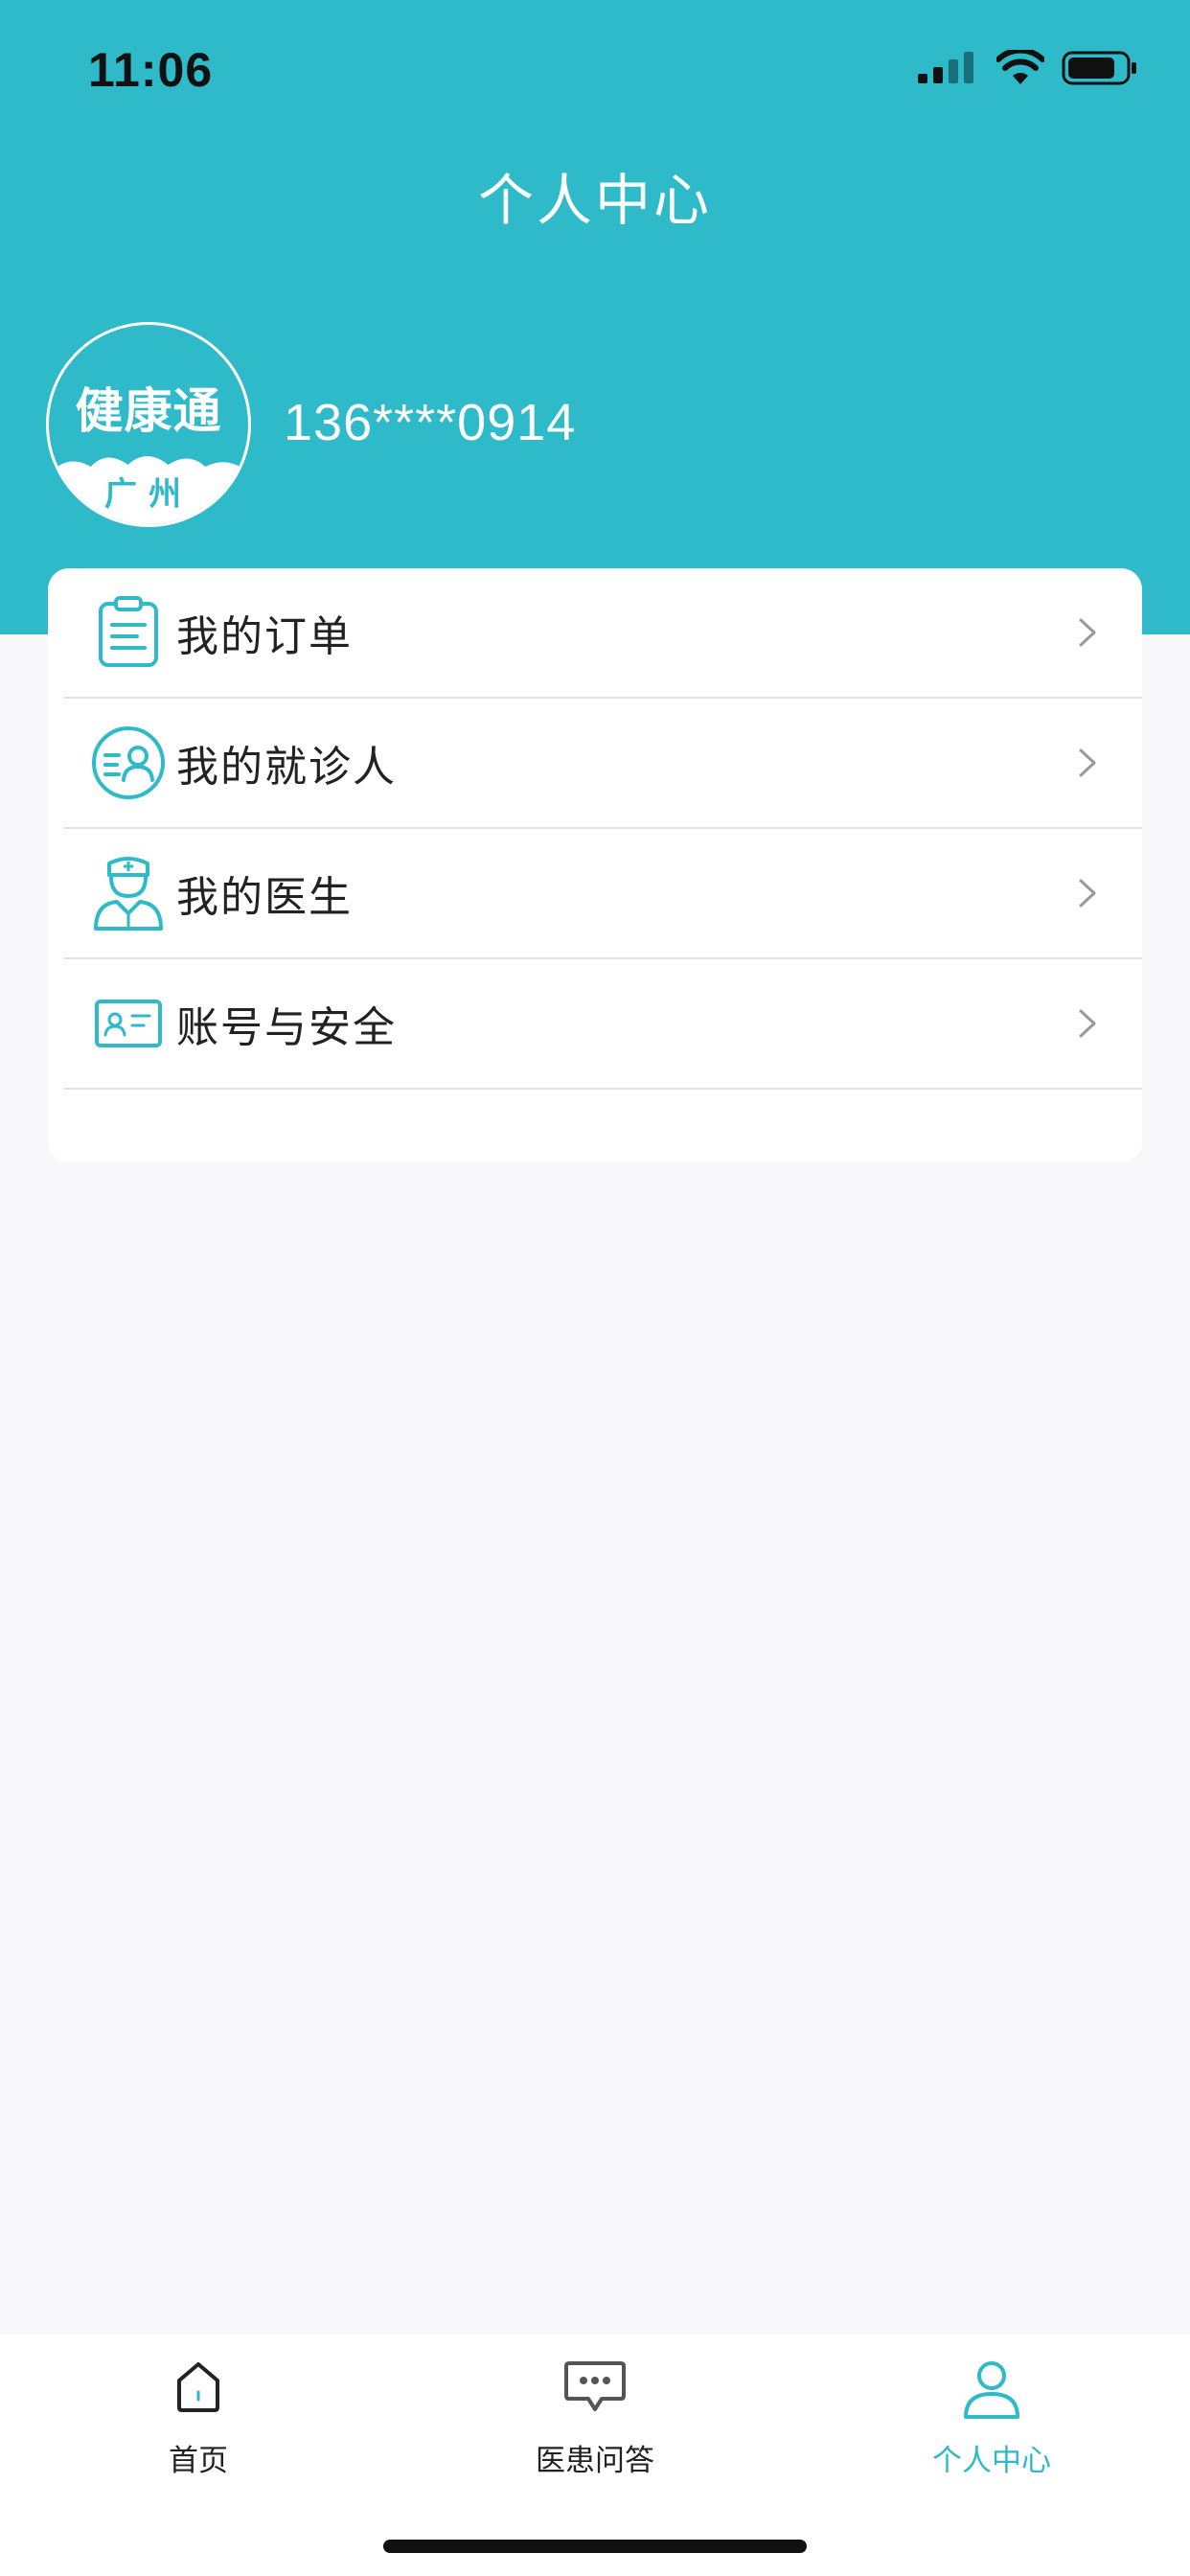 The height and width of the screenshot is (2576, 1190). What do you see at coordinates (1020, 67) in the screenshot?
I see `wifi-icon` at bounding box center [1020, 67].